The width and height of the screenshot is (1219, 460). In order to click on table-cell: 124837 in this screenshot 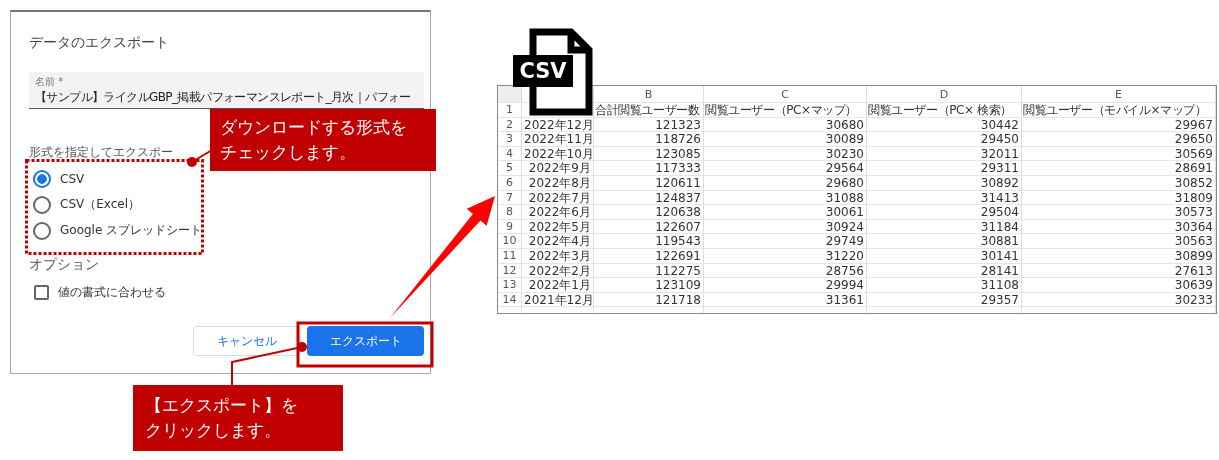, I will do `click(649, 198)`.